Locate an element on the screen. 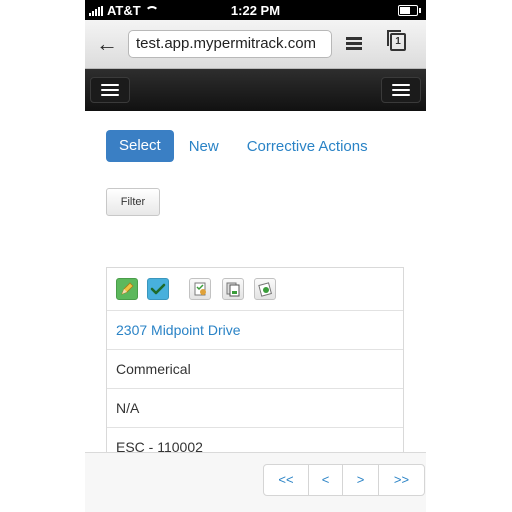  view-tabs: Select New Corrective Actions is located at coordinates (237, 146).